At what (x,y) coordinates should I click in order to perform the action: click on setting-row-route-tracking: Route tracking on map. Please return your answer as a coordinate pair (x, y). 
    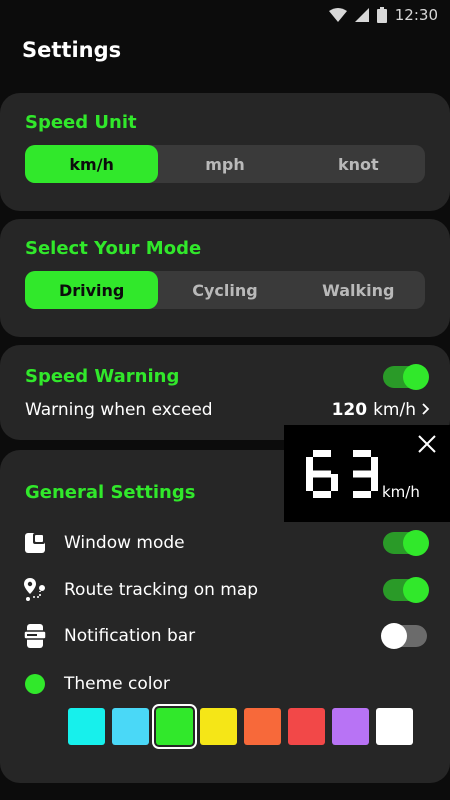
    Looking at the image, I should click on (224, 590).